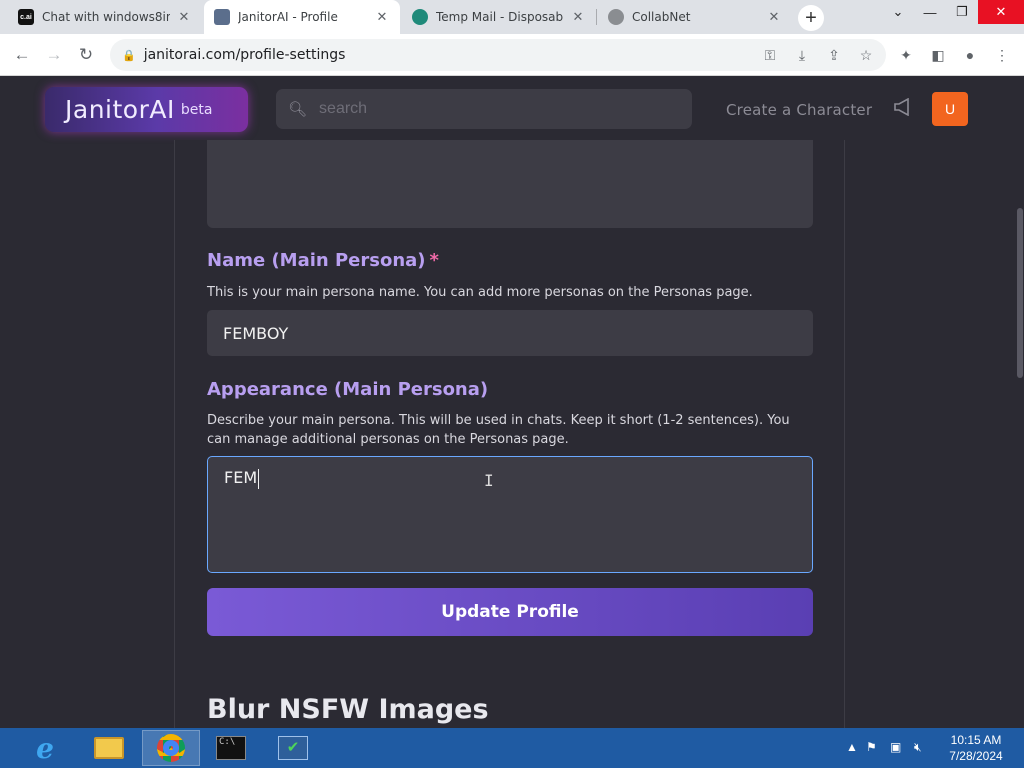  I want to click on task-manager-icon: ✔, so click(293, 748).